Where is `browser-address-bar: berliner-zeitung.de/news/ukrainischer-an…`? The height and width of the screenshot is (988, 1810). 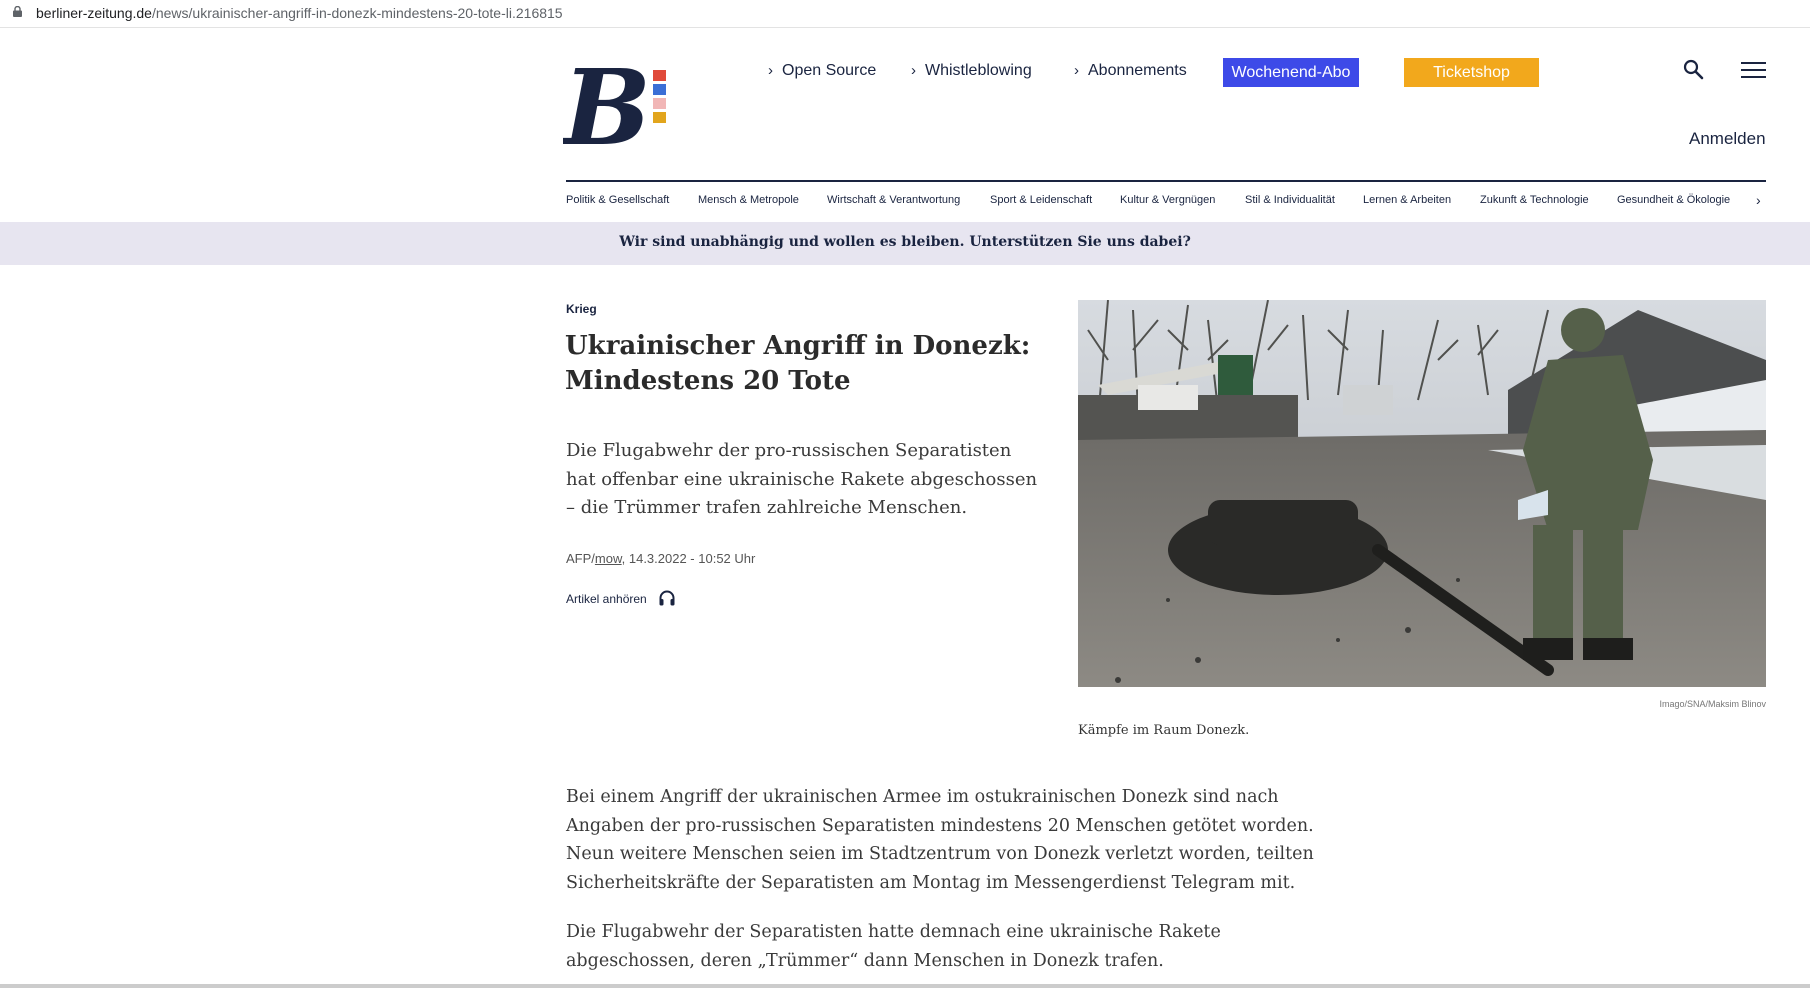
browser-address-bar: berliner-zeitung.de/news/ukrainischer-an… is located at coordinates (905, 14).